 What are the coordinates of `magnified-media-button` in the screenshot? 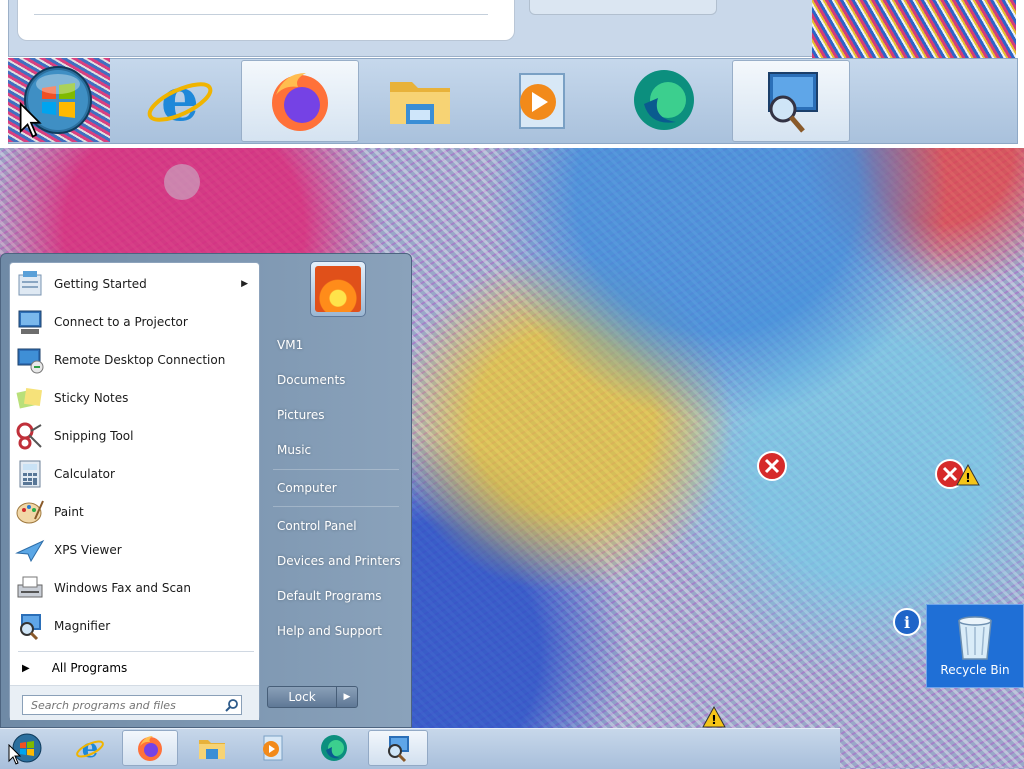 It's located at (540, 100).